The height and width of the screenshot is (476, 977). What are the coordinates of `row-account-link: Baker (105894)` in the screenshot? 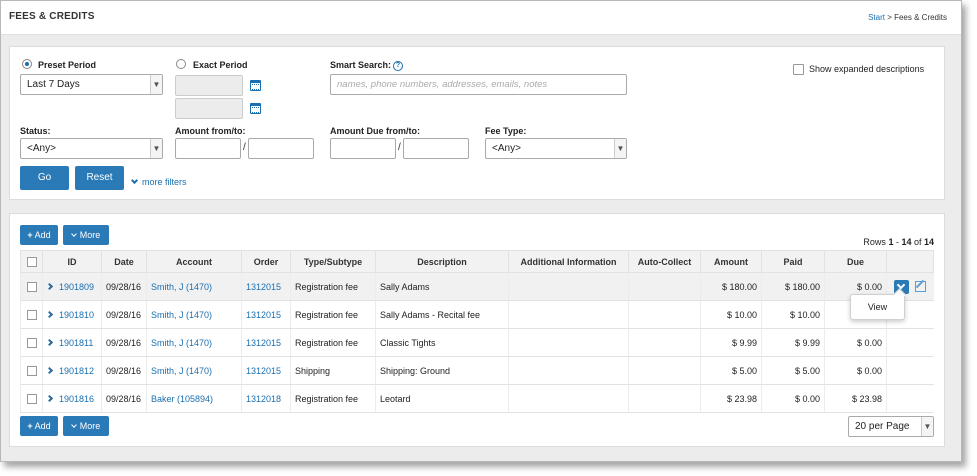 It's located at (182, 399).